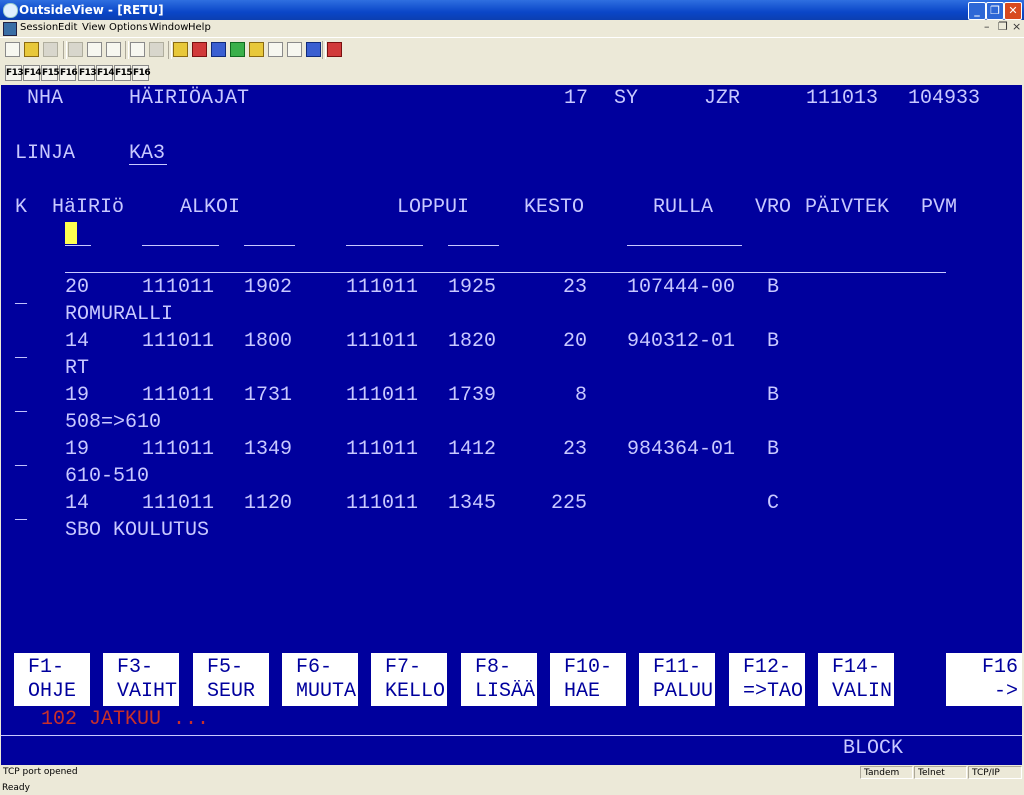 The image size is (1024, 795). I want to click on f1-key: F1-, so click(46, 667).